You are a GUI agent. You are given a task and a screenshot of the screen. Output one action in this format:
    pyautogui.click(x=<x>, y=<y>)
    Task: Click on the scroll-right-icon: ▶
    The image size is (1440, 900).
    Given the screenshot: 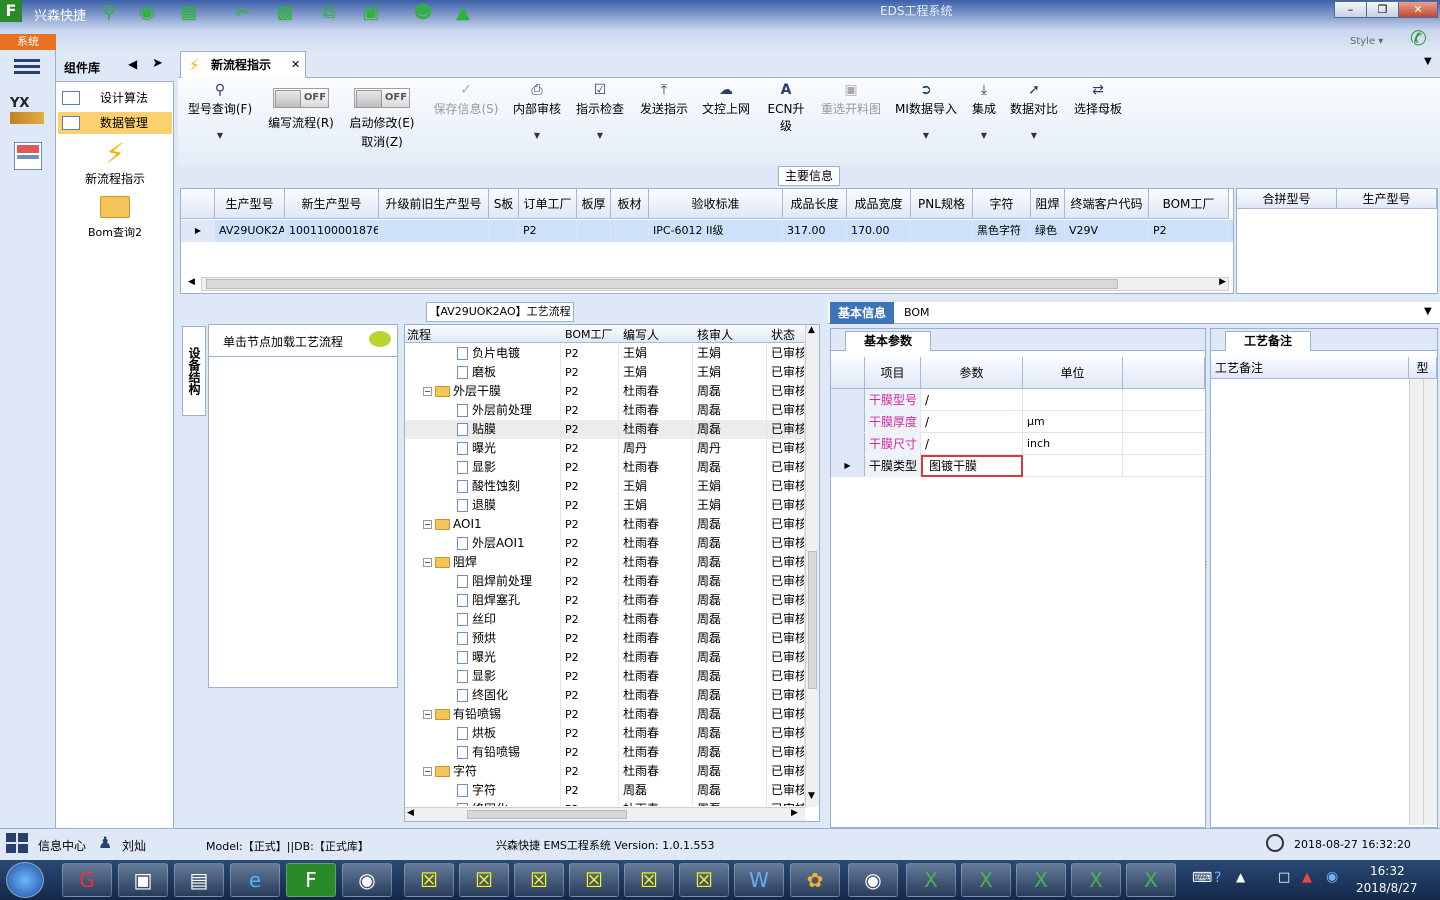 What is the action you would take?
    pyautogui.click(x=794, y=813)
    